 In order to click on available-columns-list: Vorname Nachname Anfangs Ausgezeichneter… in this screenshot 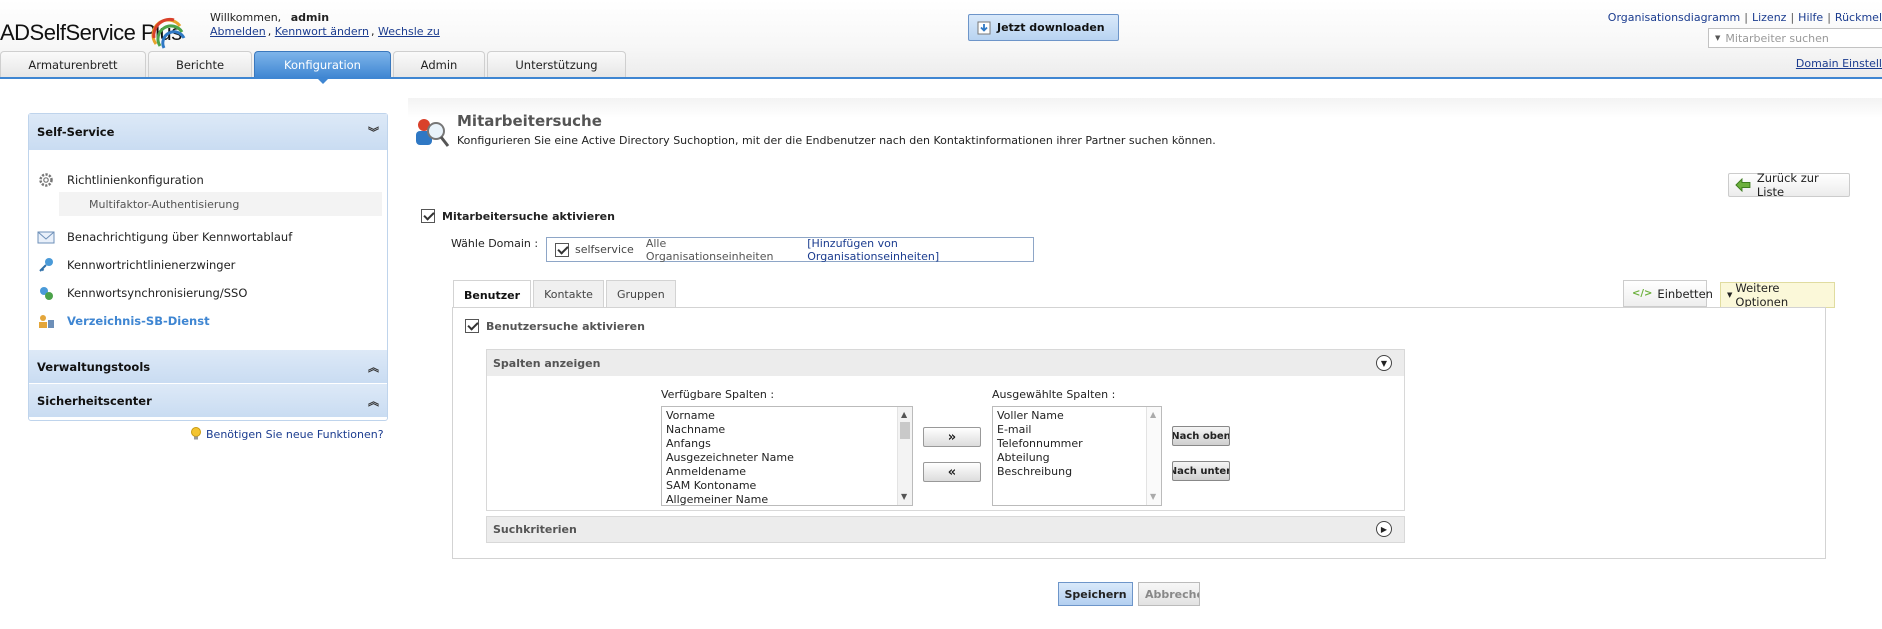, I will do `click(787, 456)`.